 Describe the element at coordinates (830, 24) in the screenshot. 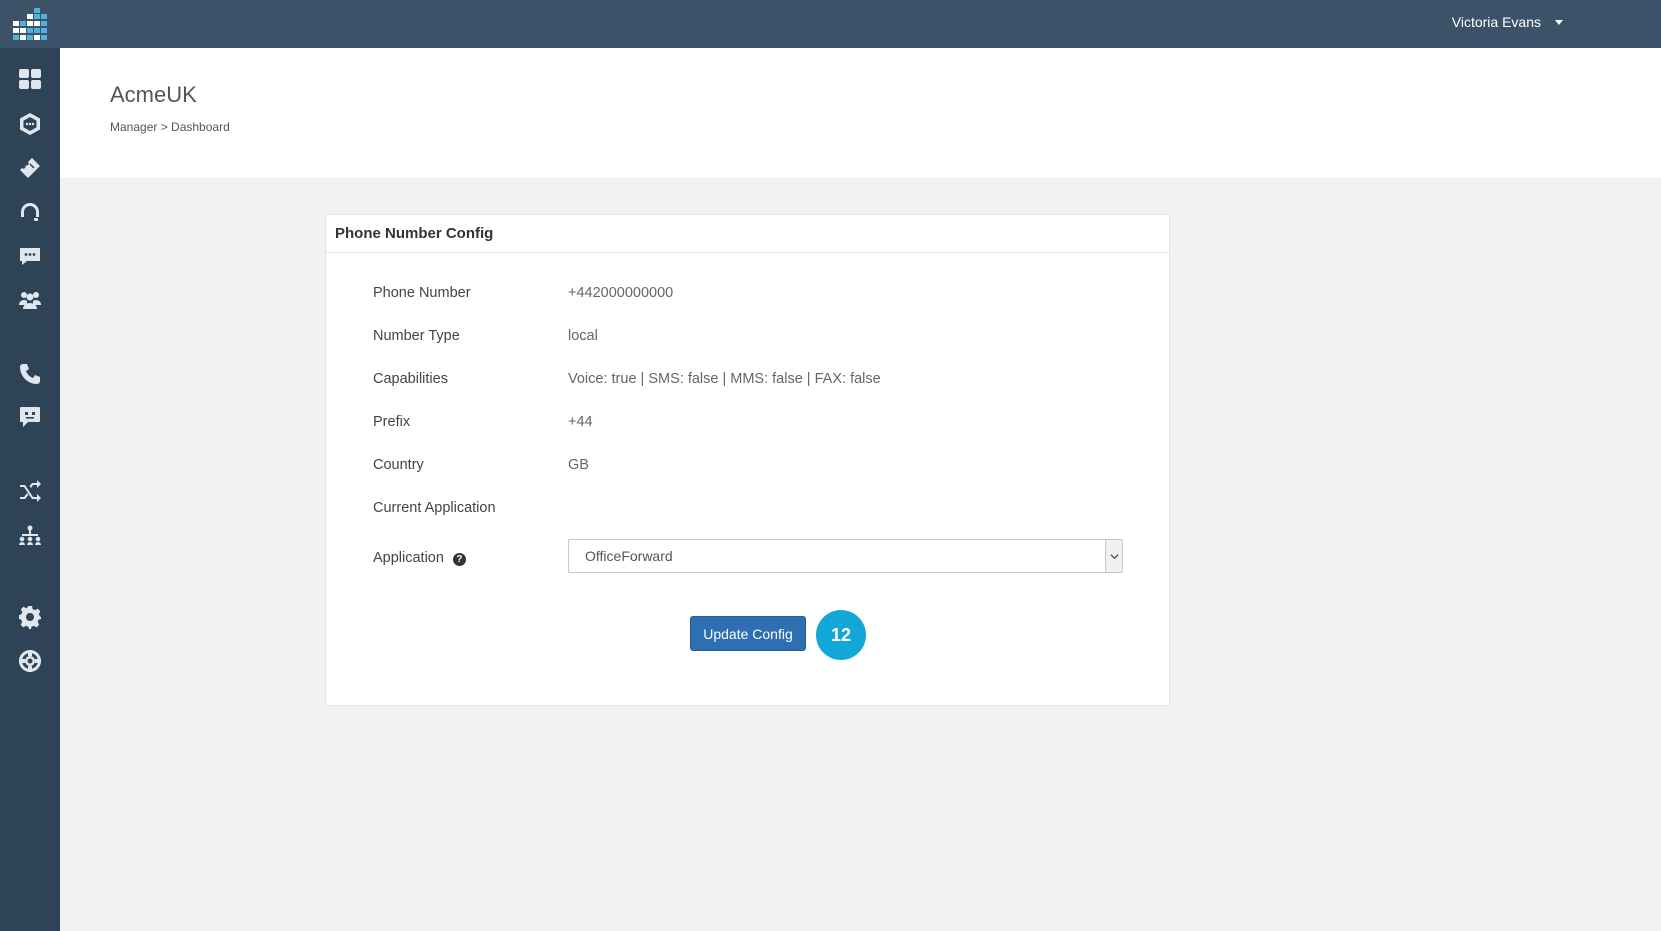

I see `top-bar: Victoria Evans` at that location.